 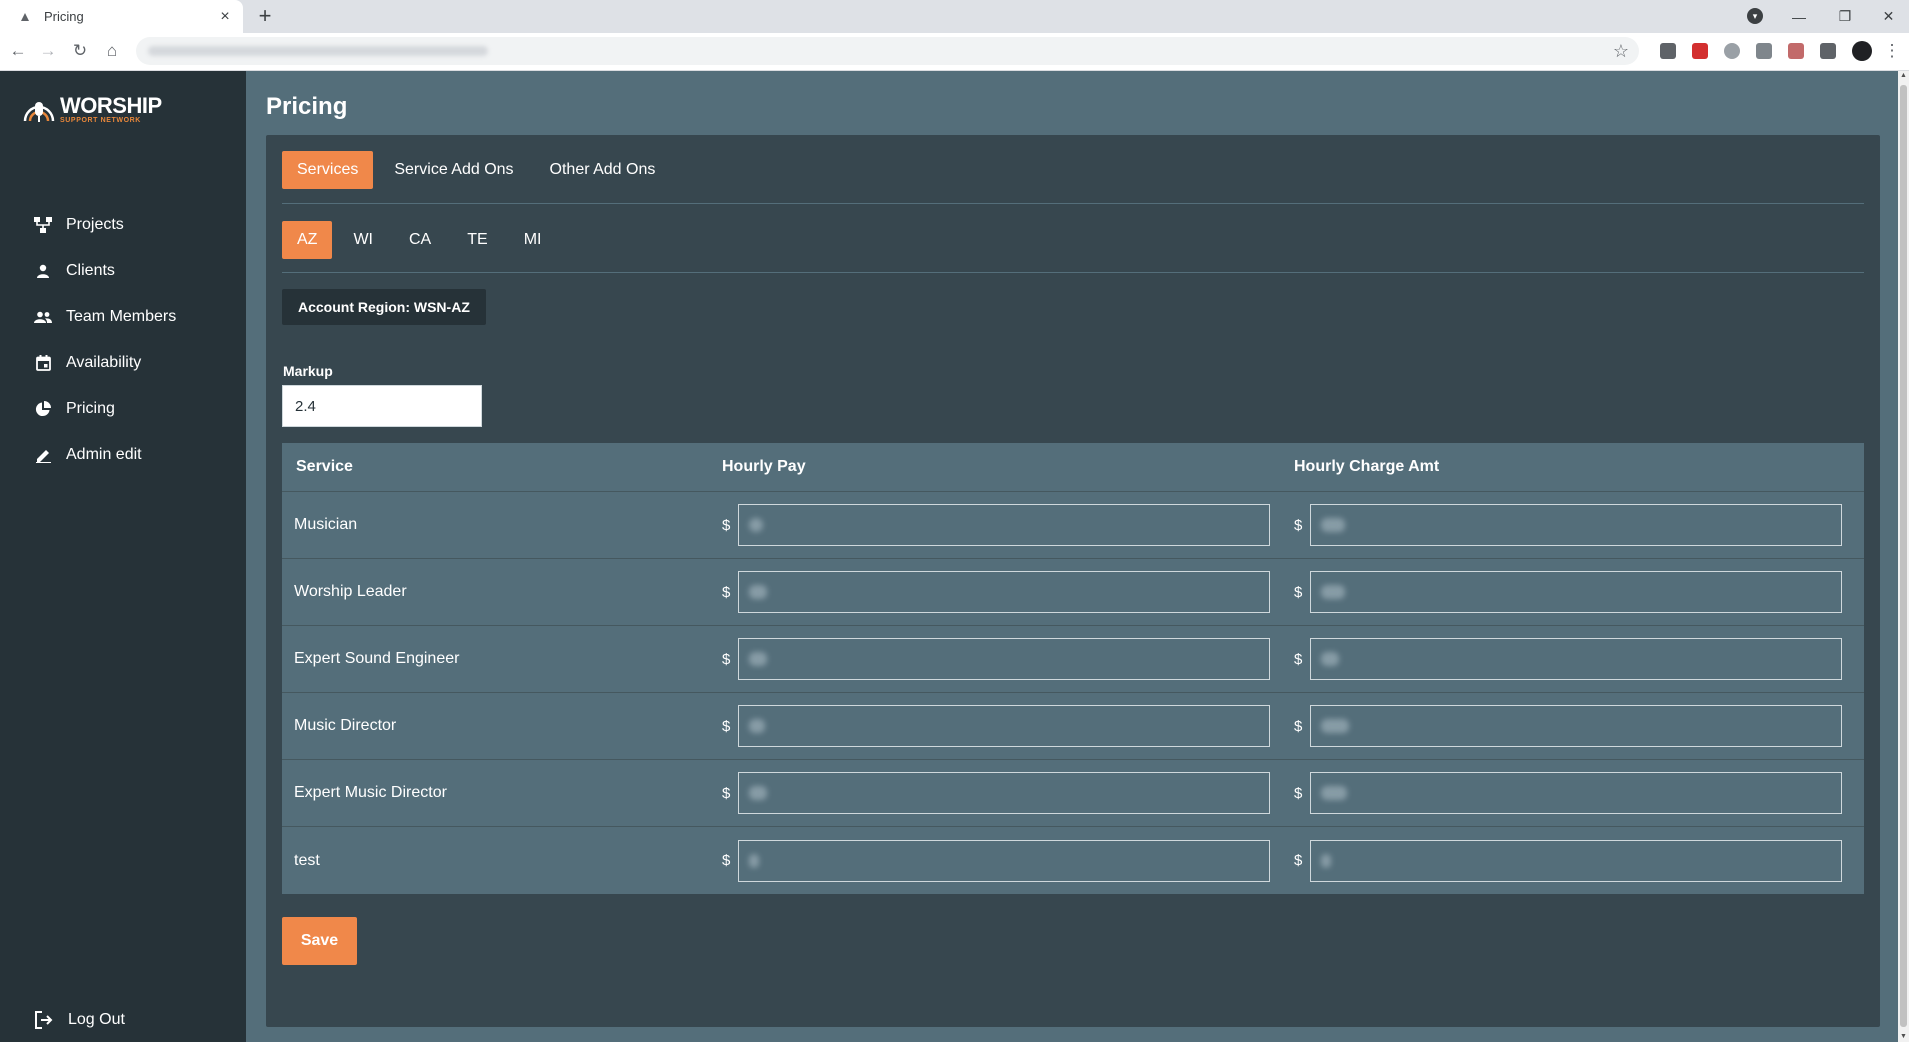 I want to click on browser-toolbar: ← → ↻ ⌂ ☆ ⋮, so click(x=954, y=52).